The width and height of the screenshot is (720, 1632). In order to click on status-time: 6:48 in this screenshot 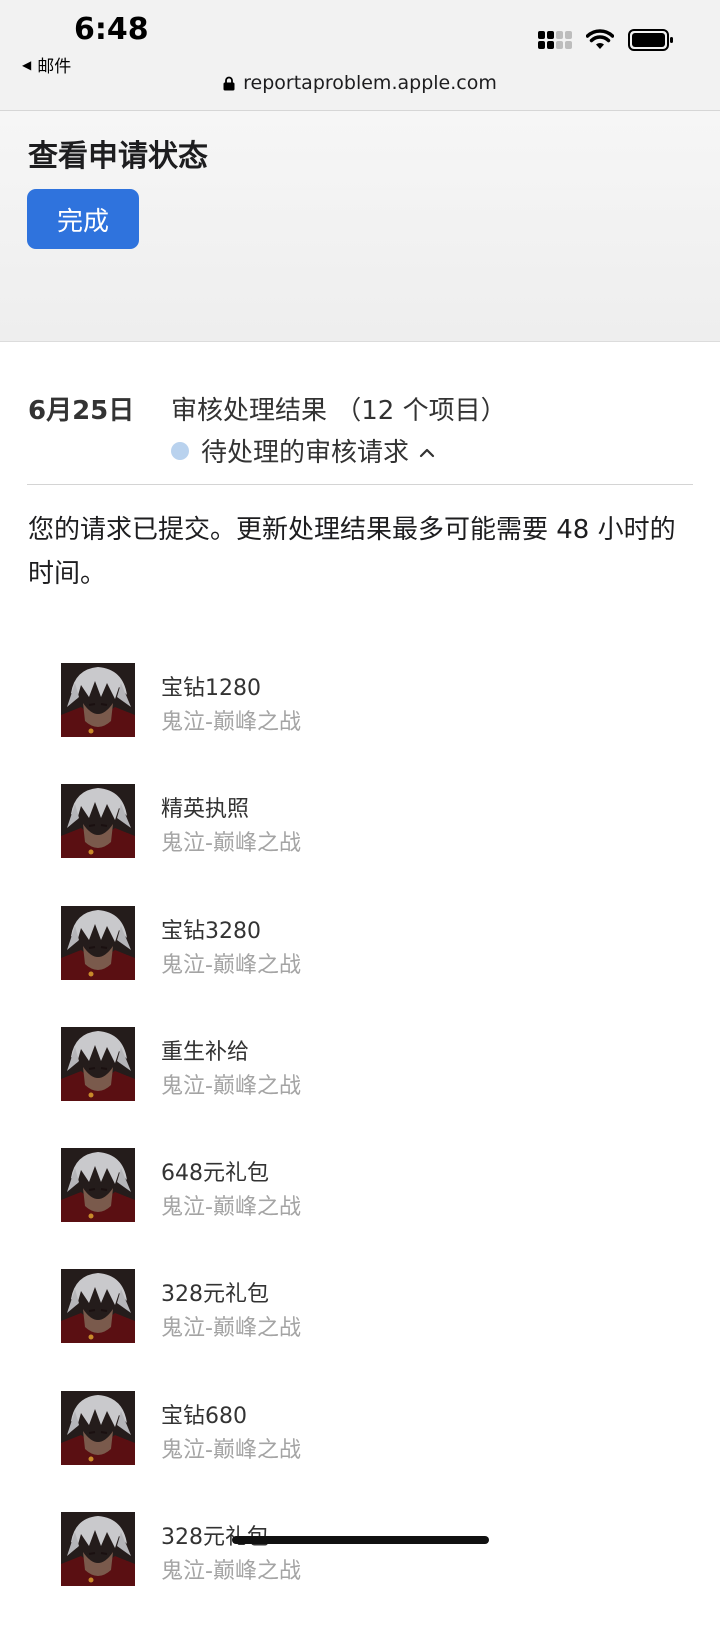, I will do `click(111, 29)`.